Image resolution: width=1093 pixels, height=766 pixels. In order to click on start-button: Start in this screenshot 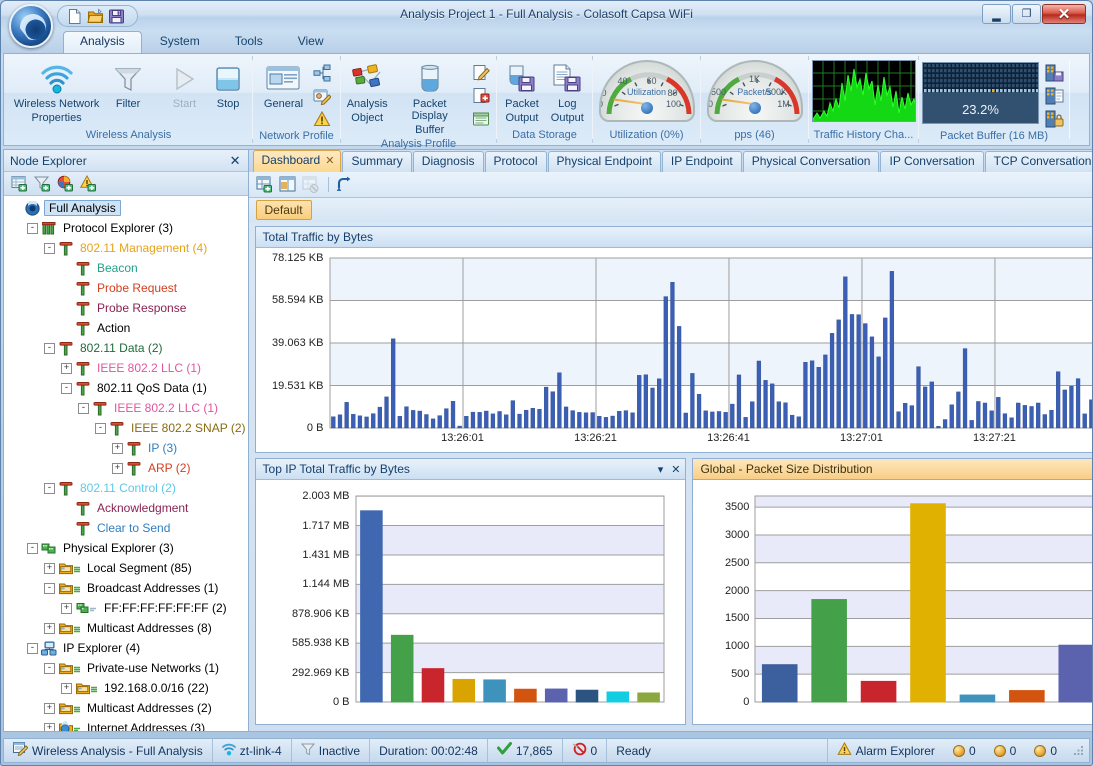, I will do `click(184, 86)`.